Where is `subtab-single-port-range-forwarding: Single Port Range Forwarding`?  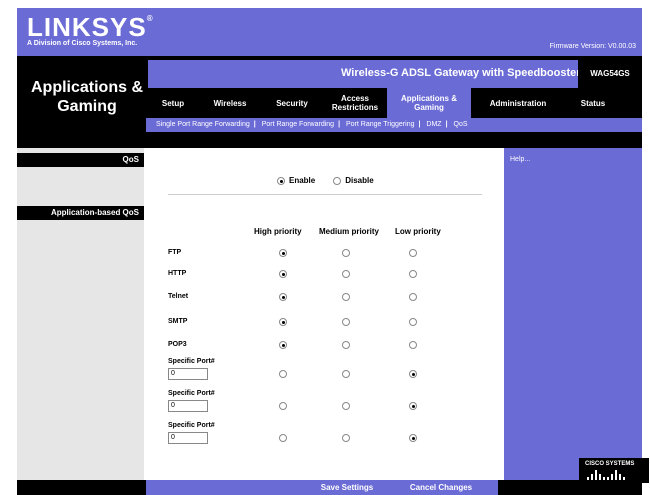
subtab-single-port-range-forwarding: Single Port Range Forwarding is located at coordinates (203, 124).